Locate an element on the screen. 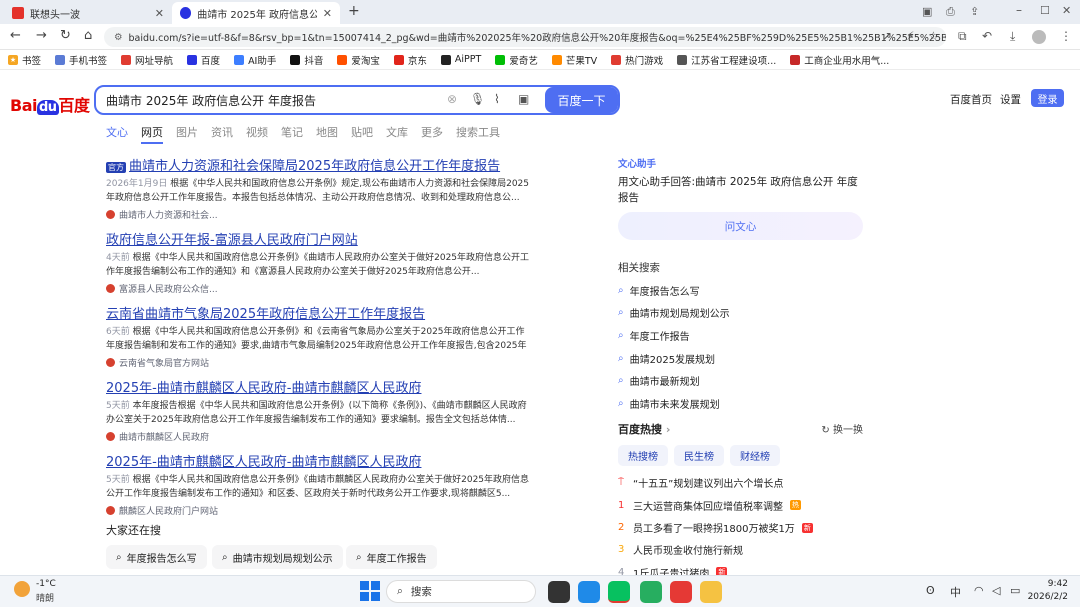 This screenshot has width=1080, height=607. messages-icon is located at coordinates (651, 592).